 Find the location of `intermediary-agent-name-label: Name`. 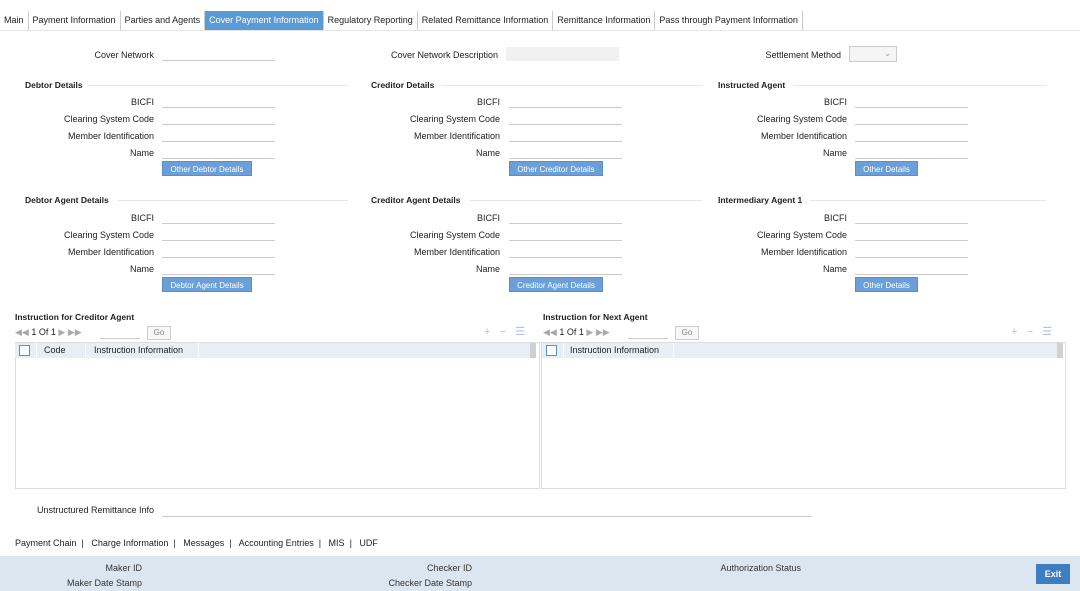

intermediary-agent-name-label: Name is located at coordinates (834, 269).